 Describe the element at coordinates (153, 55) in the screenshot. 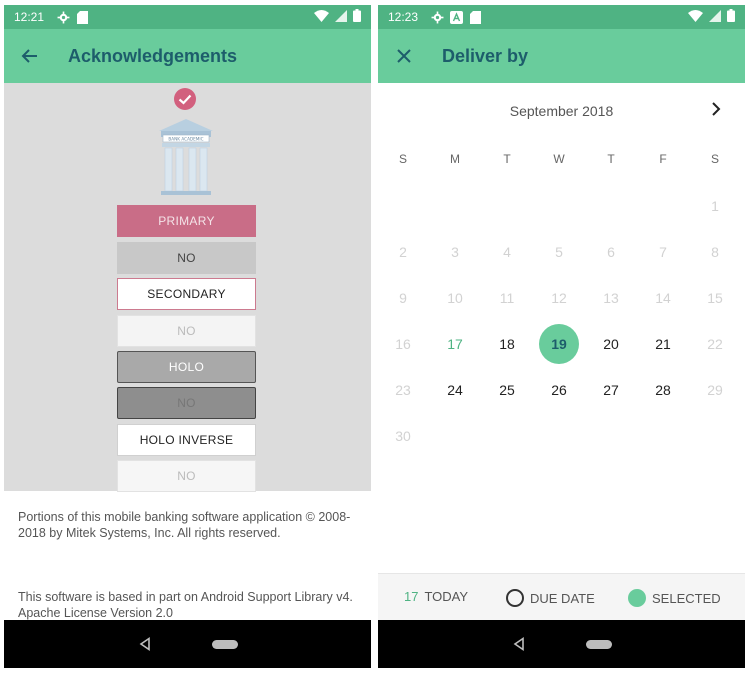

I see `page-title: Acknowledgements` at that location.